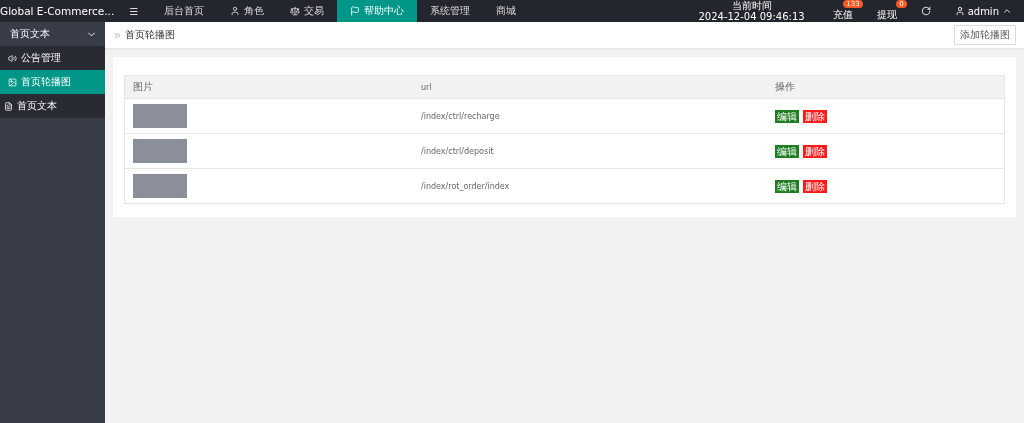  What do you see at coordinates (457, 151) in the screenshot?
I see `url-cell-text: /index/ctrl/deposit` at bounding box center [457, 151].